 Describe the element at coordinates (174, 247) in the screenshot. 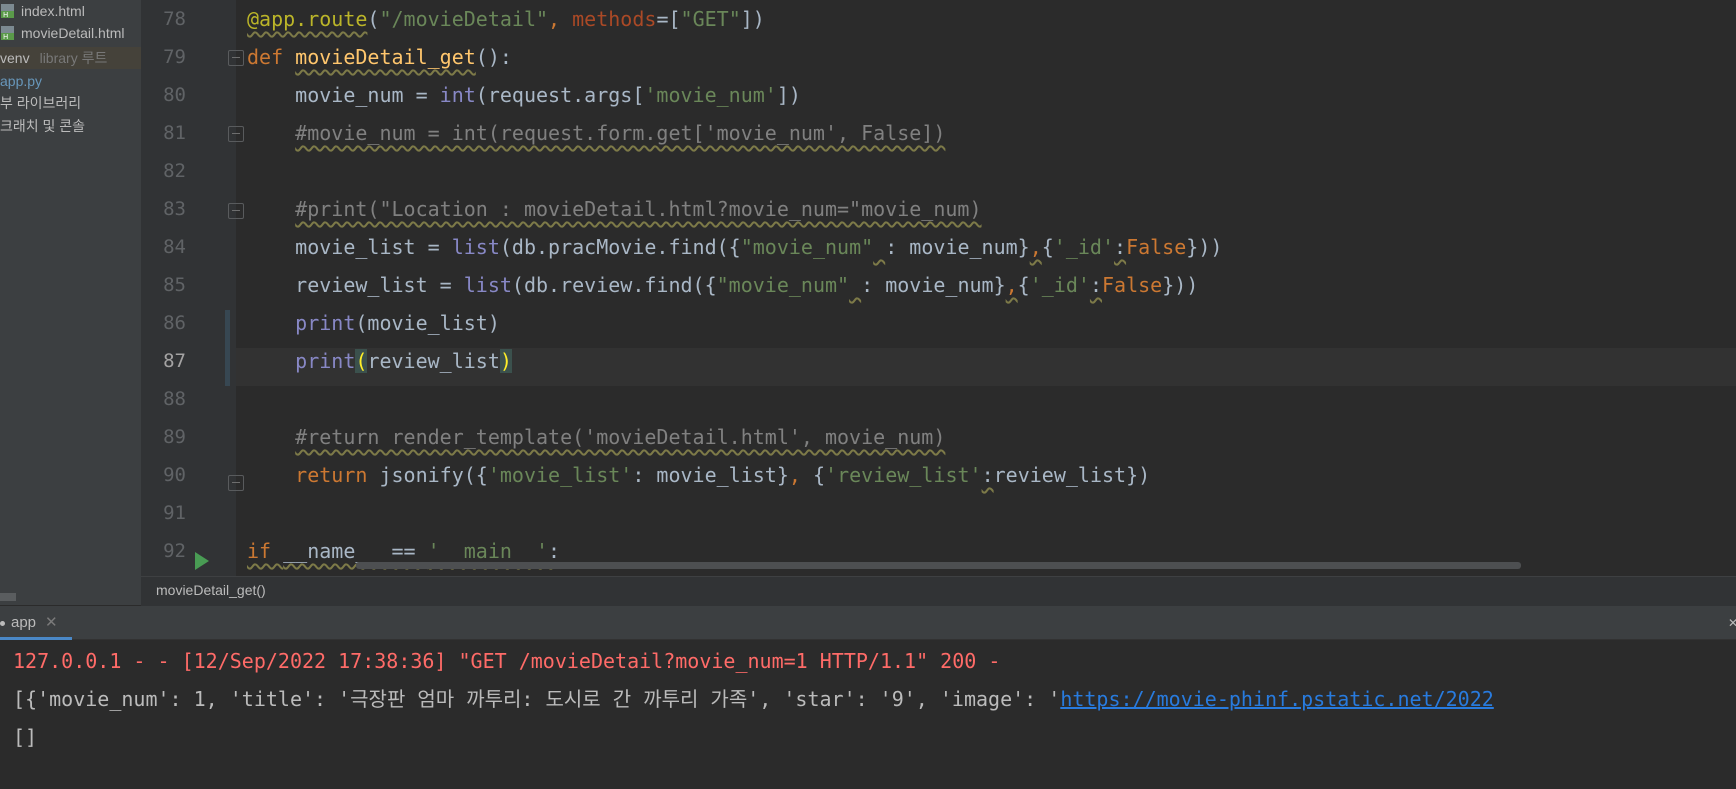

I see `line-number: 84` at that location.